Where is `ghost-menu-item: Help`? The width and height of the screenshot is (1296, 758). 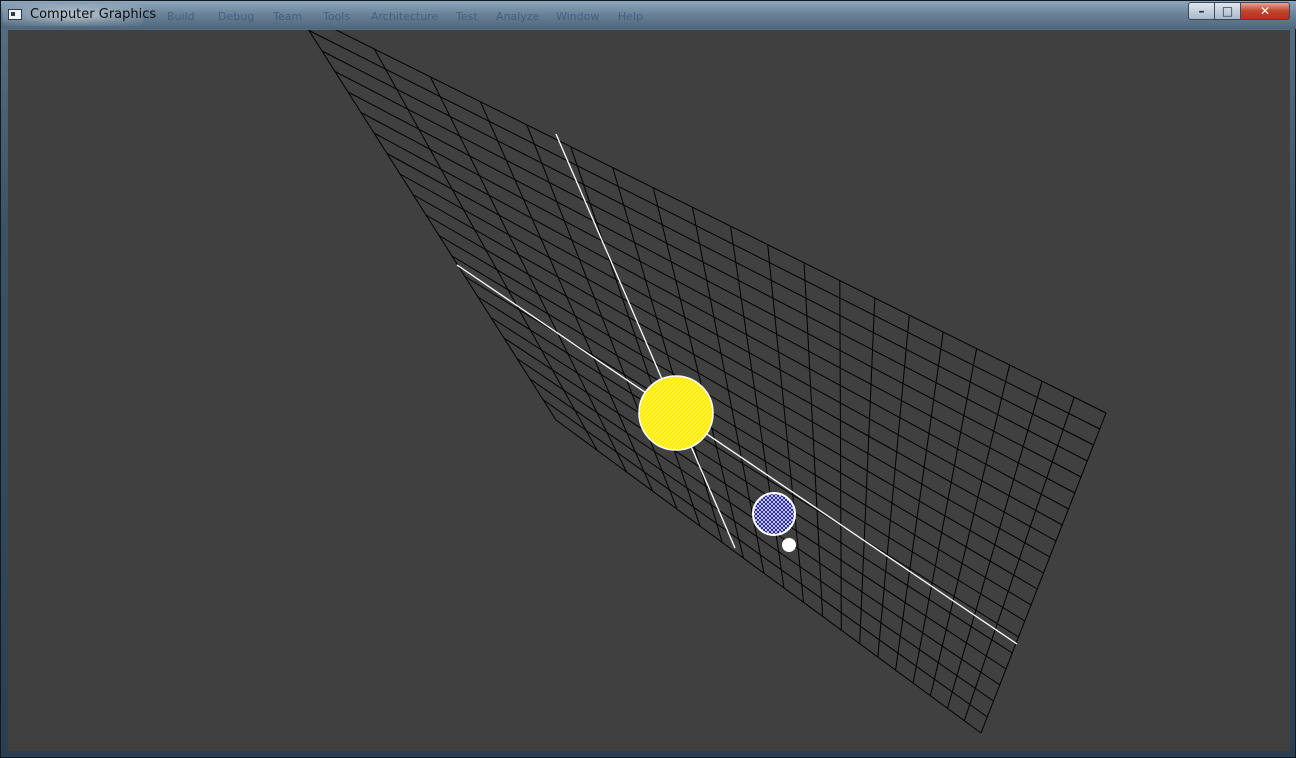 ghost-menu-item: Help is located at coordinates (631, 16).